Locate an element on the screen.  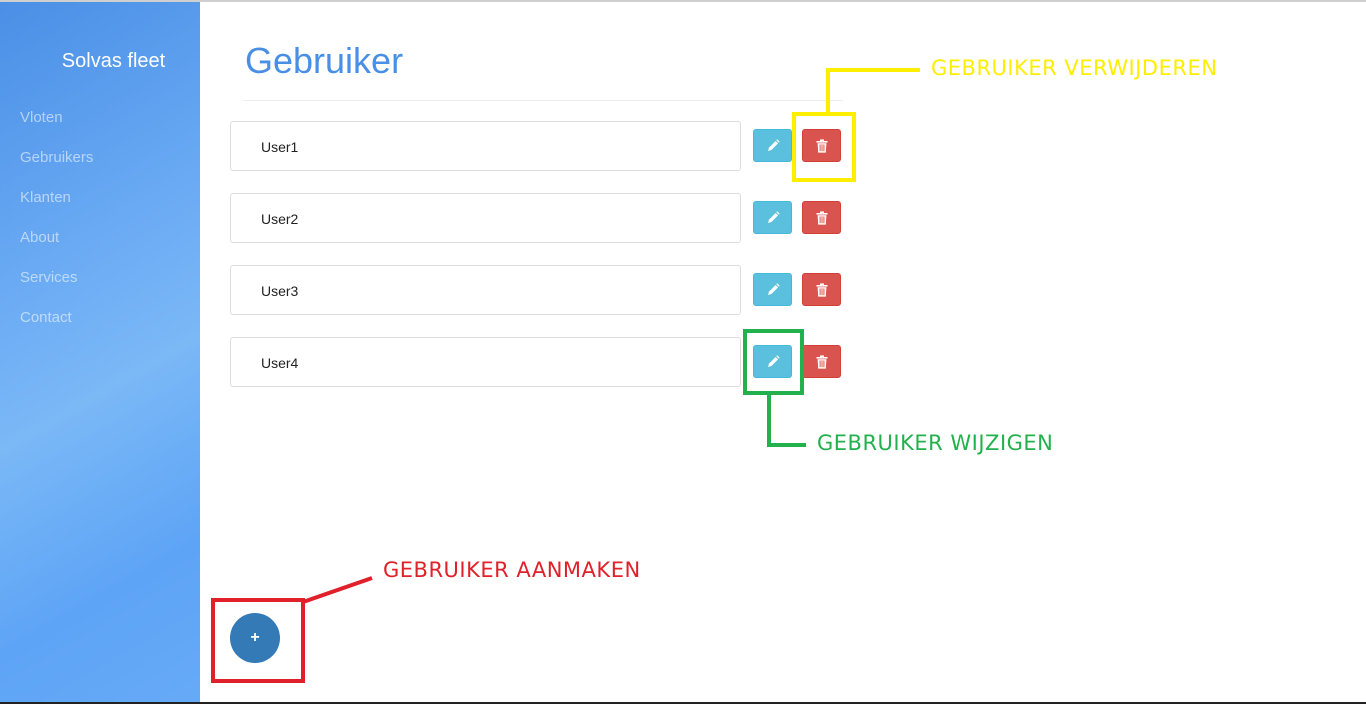
sidebar-item-vloten: Vloten is located at coordinates (56, 128).